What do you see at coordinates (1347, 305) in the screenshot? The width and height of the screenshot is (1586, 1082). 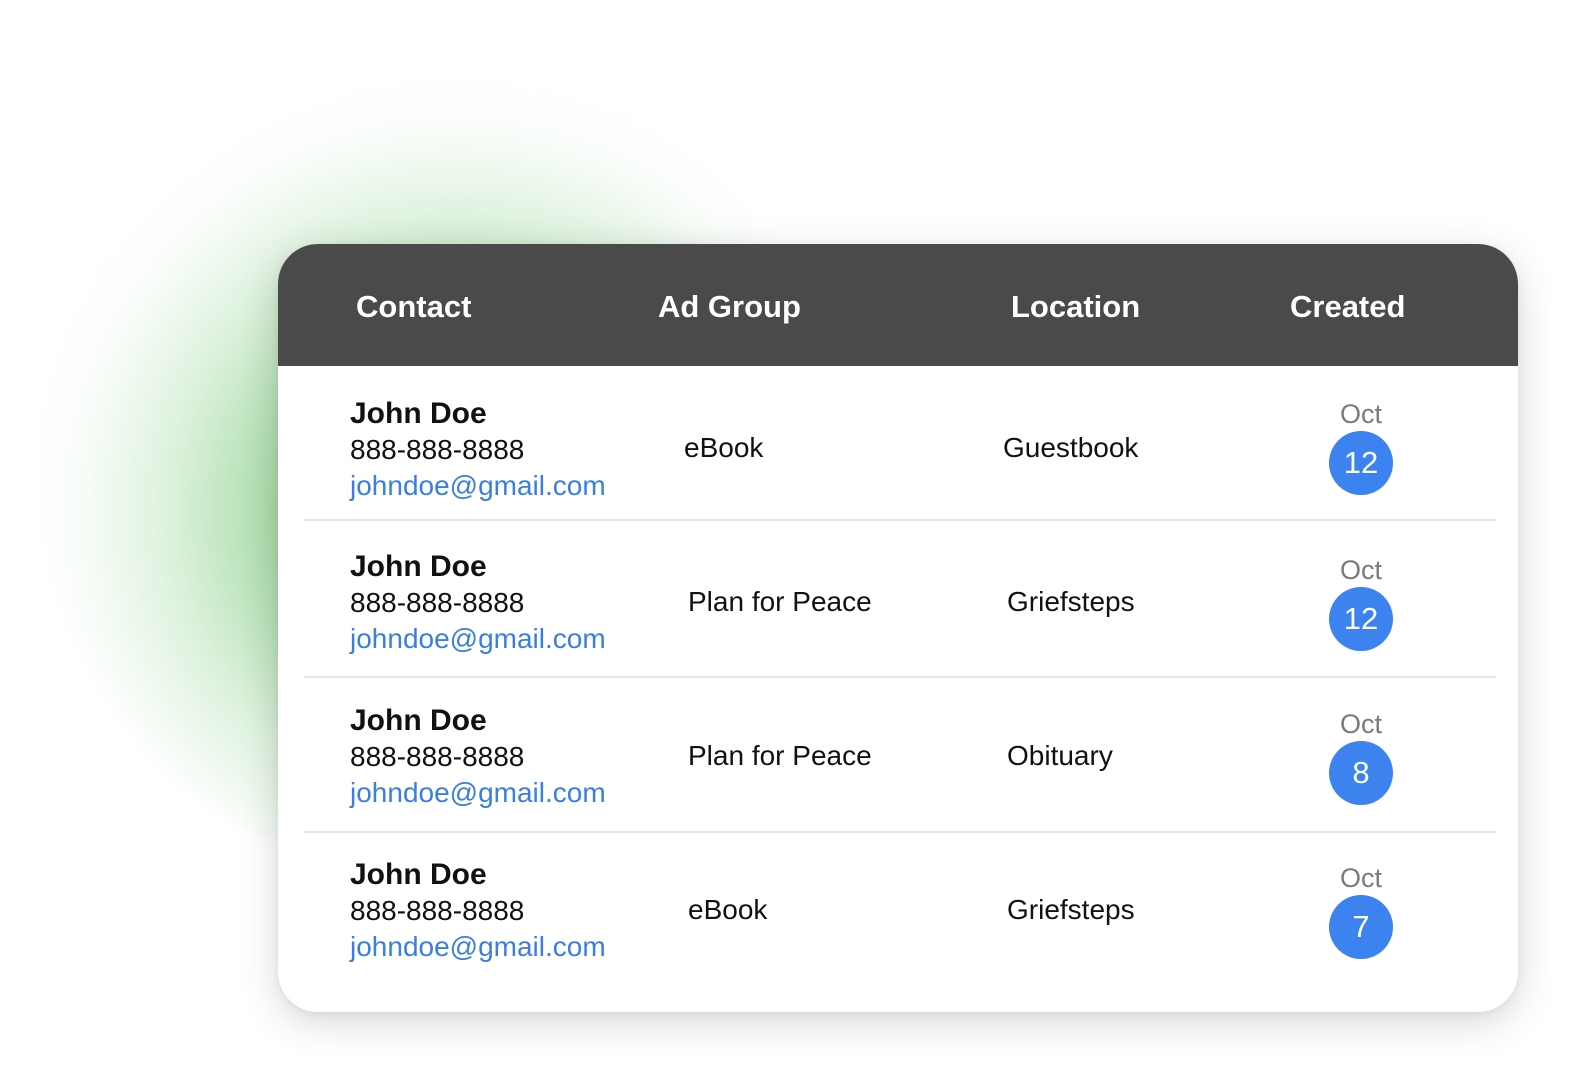 I see `column-header-created: Created` at bounding box center [1347, 305].